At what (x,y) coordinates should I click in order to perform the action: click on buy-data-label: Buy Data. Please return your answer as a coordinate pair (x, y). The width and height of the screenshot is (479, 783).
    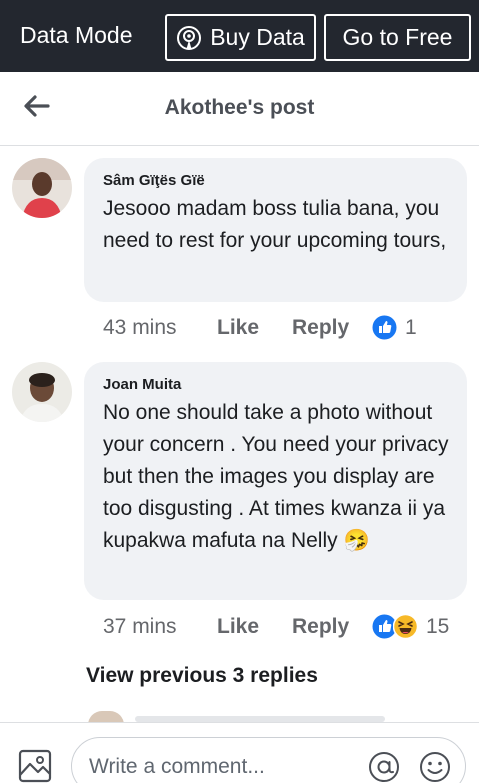
    Looking at the image, I should click on (257, 37).